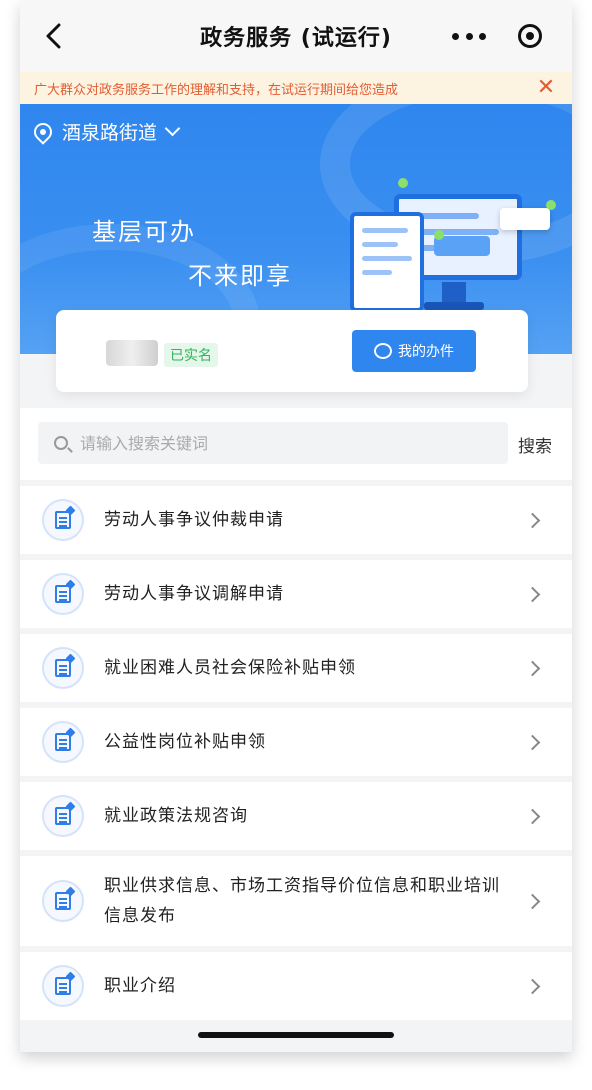  Describe the element at coordinates (194, 520) in the screenshot. I see `list-item-label: 劳动人事争议仲裁申请` at that location.